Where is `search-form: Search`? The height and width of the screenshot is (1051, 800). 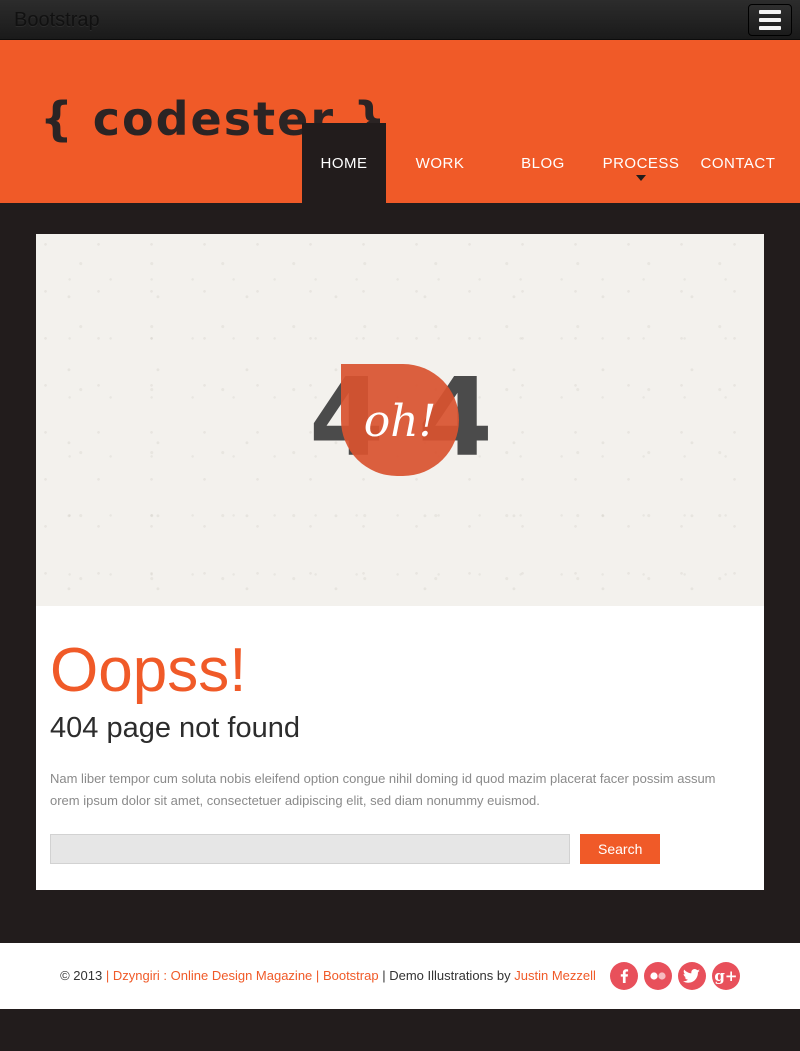
search-form: Search is located at coordinates (400, 849).